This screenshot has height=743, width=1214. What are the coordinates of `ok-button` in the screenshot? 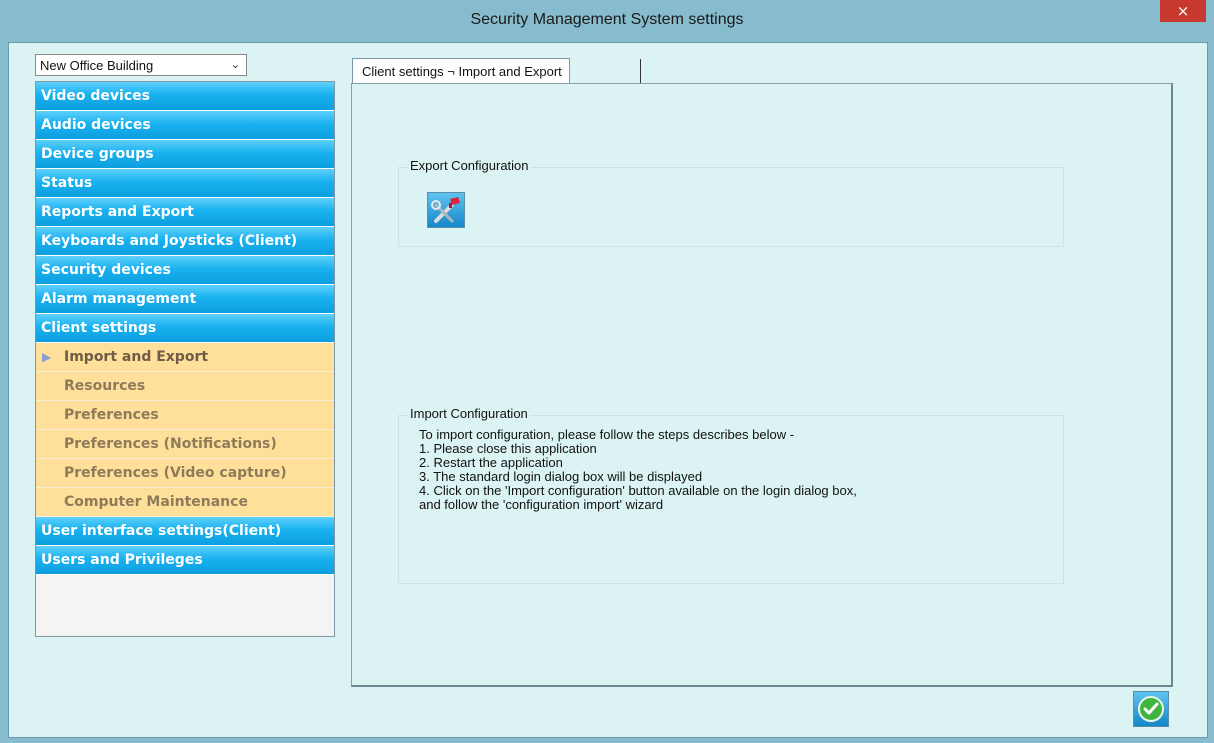 It's located at (1151, 709).